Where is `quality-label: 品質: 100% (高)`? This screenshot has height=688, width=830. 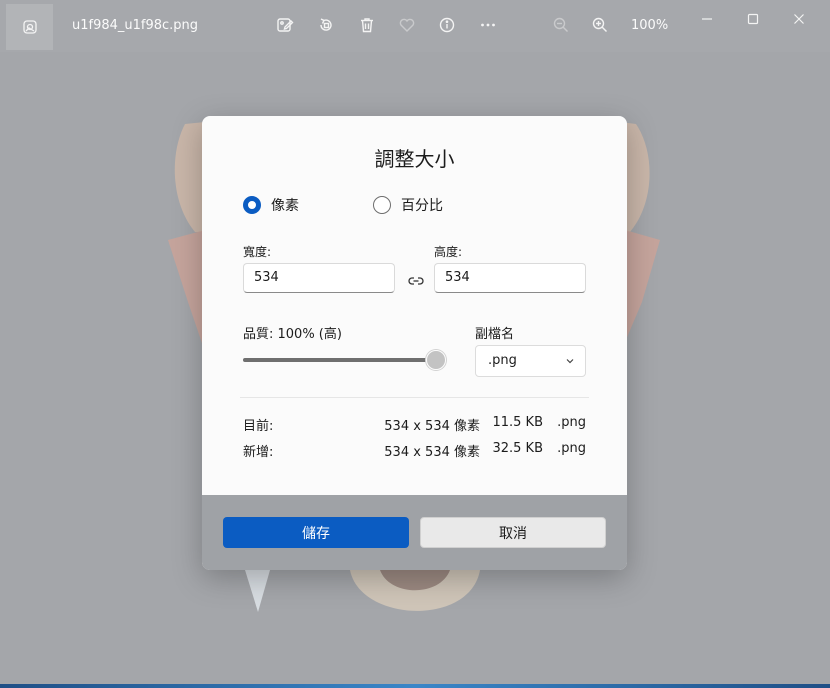
quality-label: 品質: 100% (高) is located at coordinates (292, 334).